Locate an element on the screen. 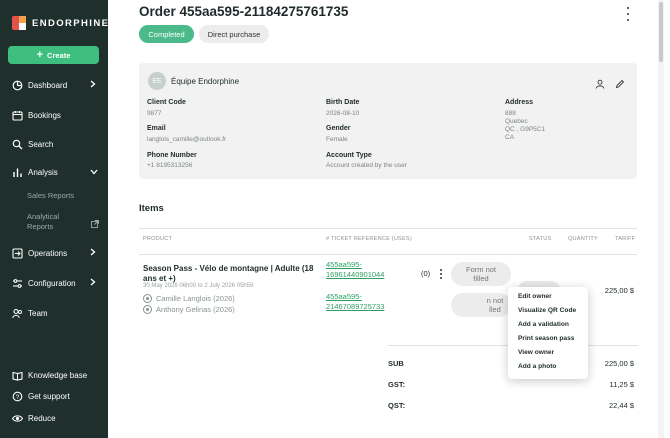 The width and height of the screenshot is (670, 438). create-button: + Create is located at coordinates (53, 55).